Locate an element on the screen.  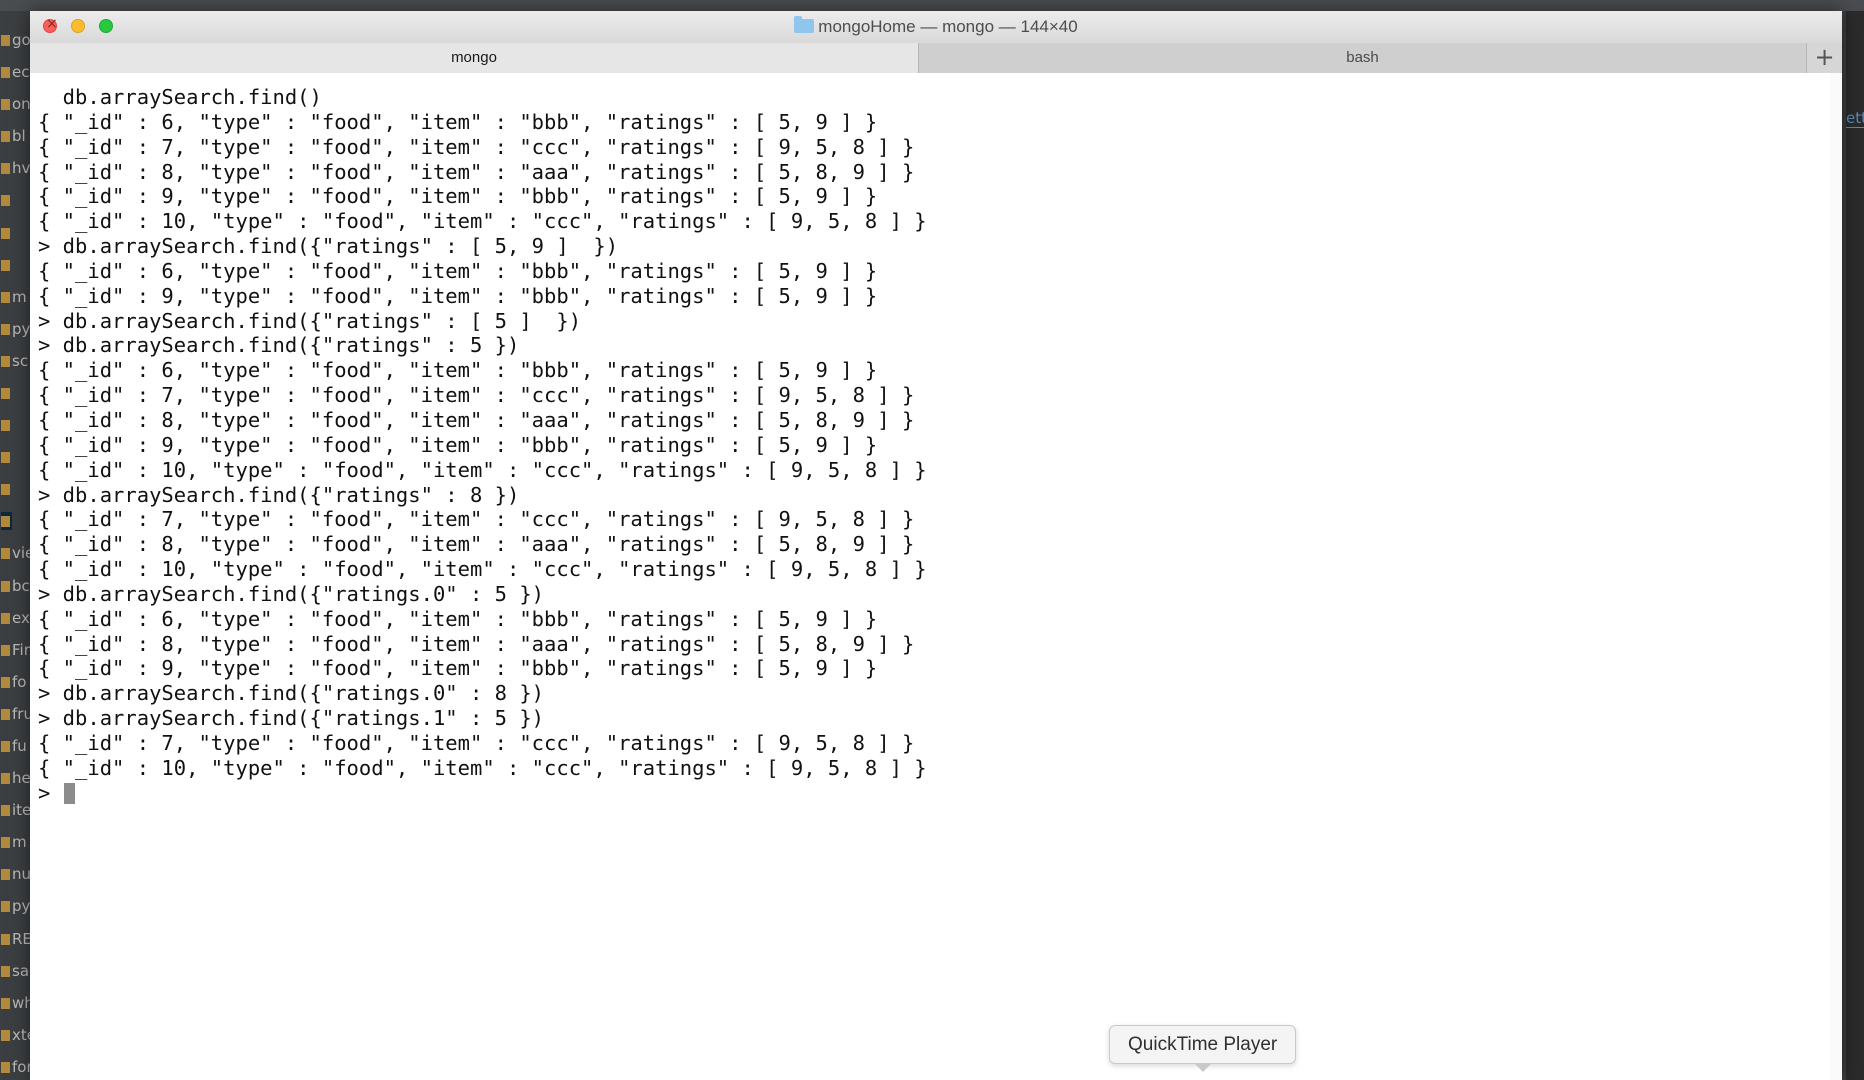
ide-sidebar-item-label: form is located at coordinates (21, 1066).